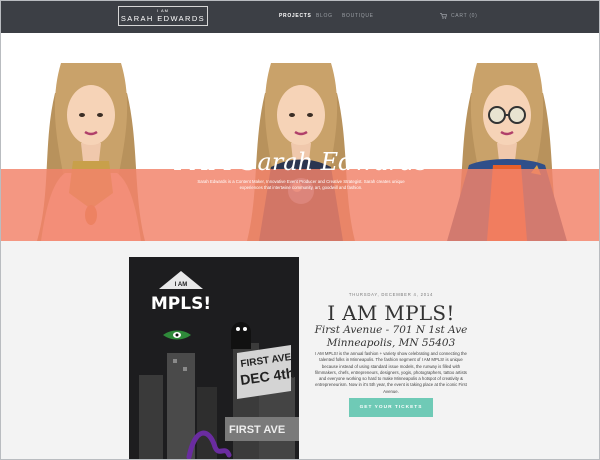 The image size is (600, 460). What do you see at coordinates (358, 16) in the screenshot?
I see `nav-item-boutique: BOUTIQUE` at bounding box center [358, 16].